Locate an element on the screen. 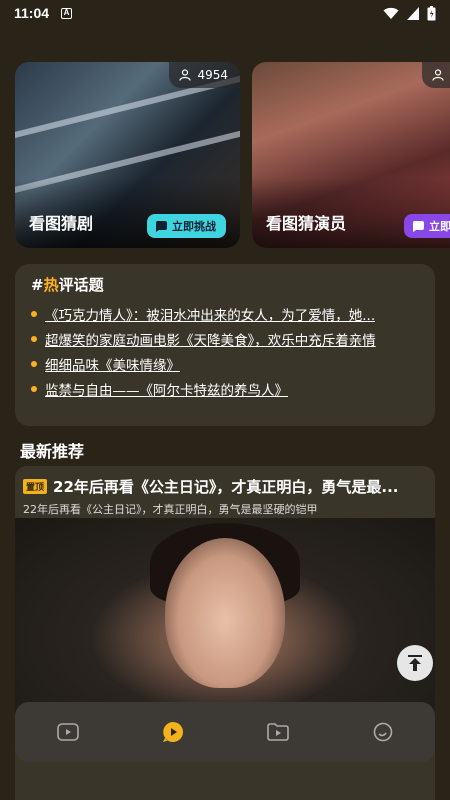 Image resolution: width=450 pixels, height=800 pixels. hash-mark: # is located at coordinates (37, 285).